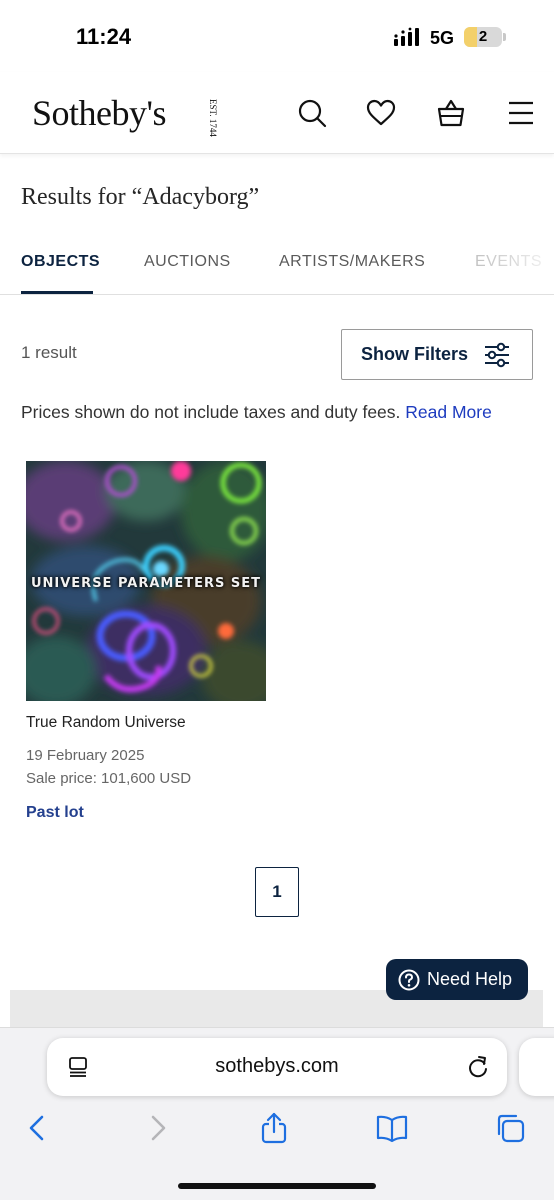 The height and width of the screenshot is (1200, 554). Describe the element at coordinates (504, 37) in the screenshot. I see `battery-nub` at that location.